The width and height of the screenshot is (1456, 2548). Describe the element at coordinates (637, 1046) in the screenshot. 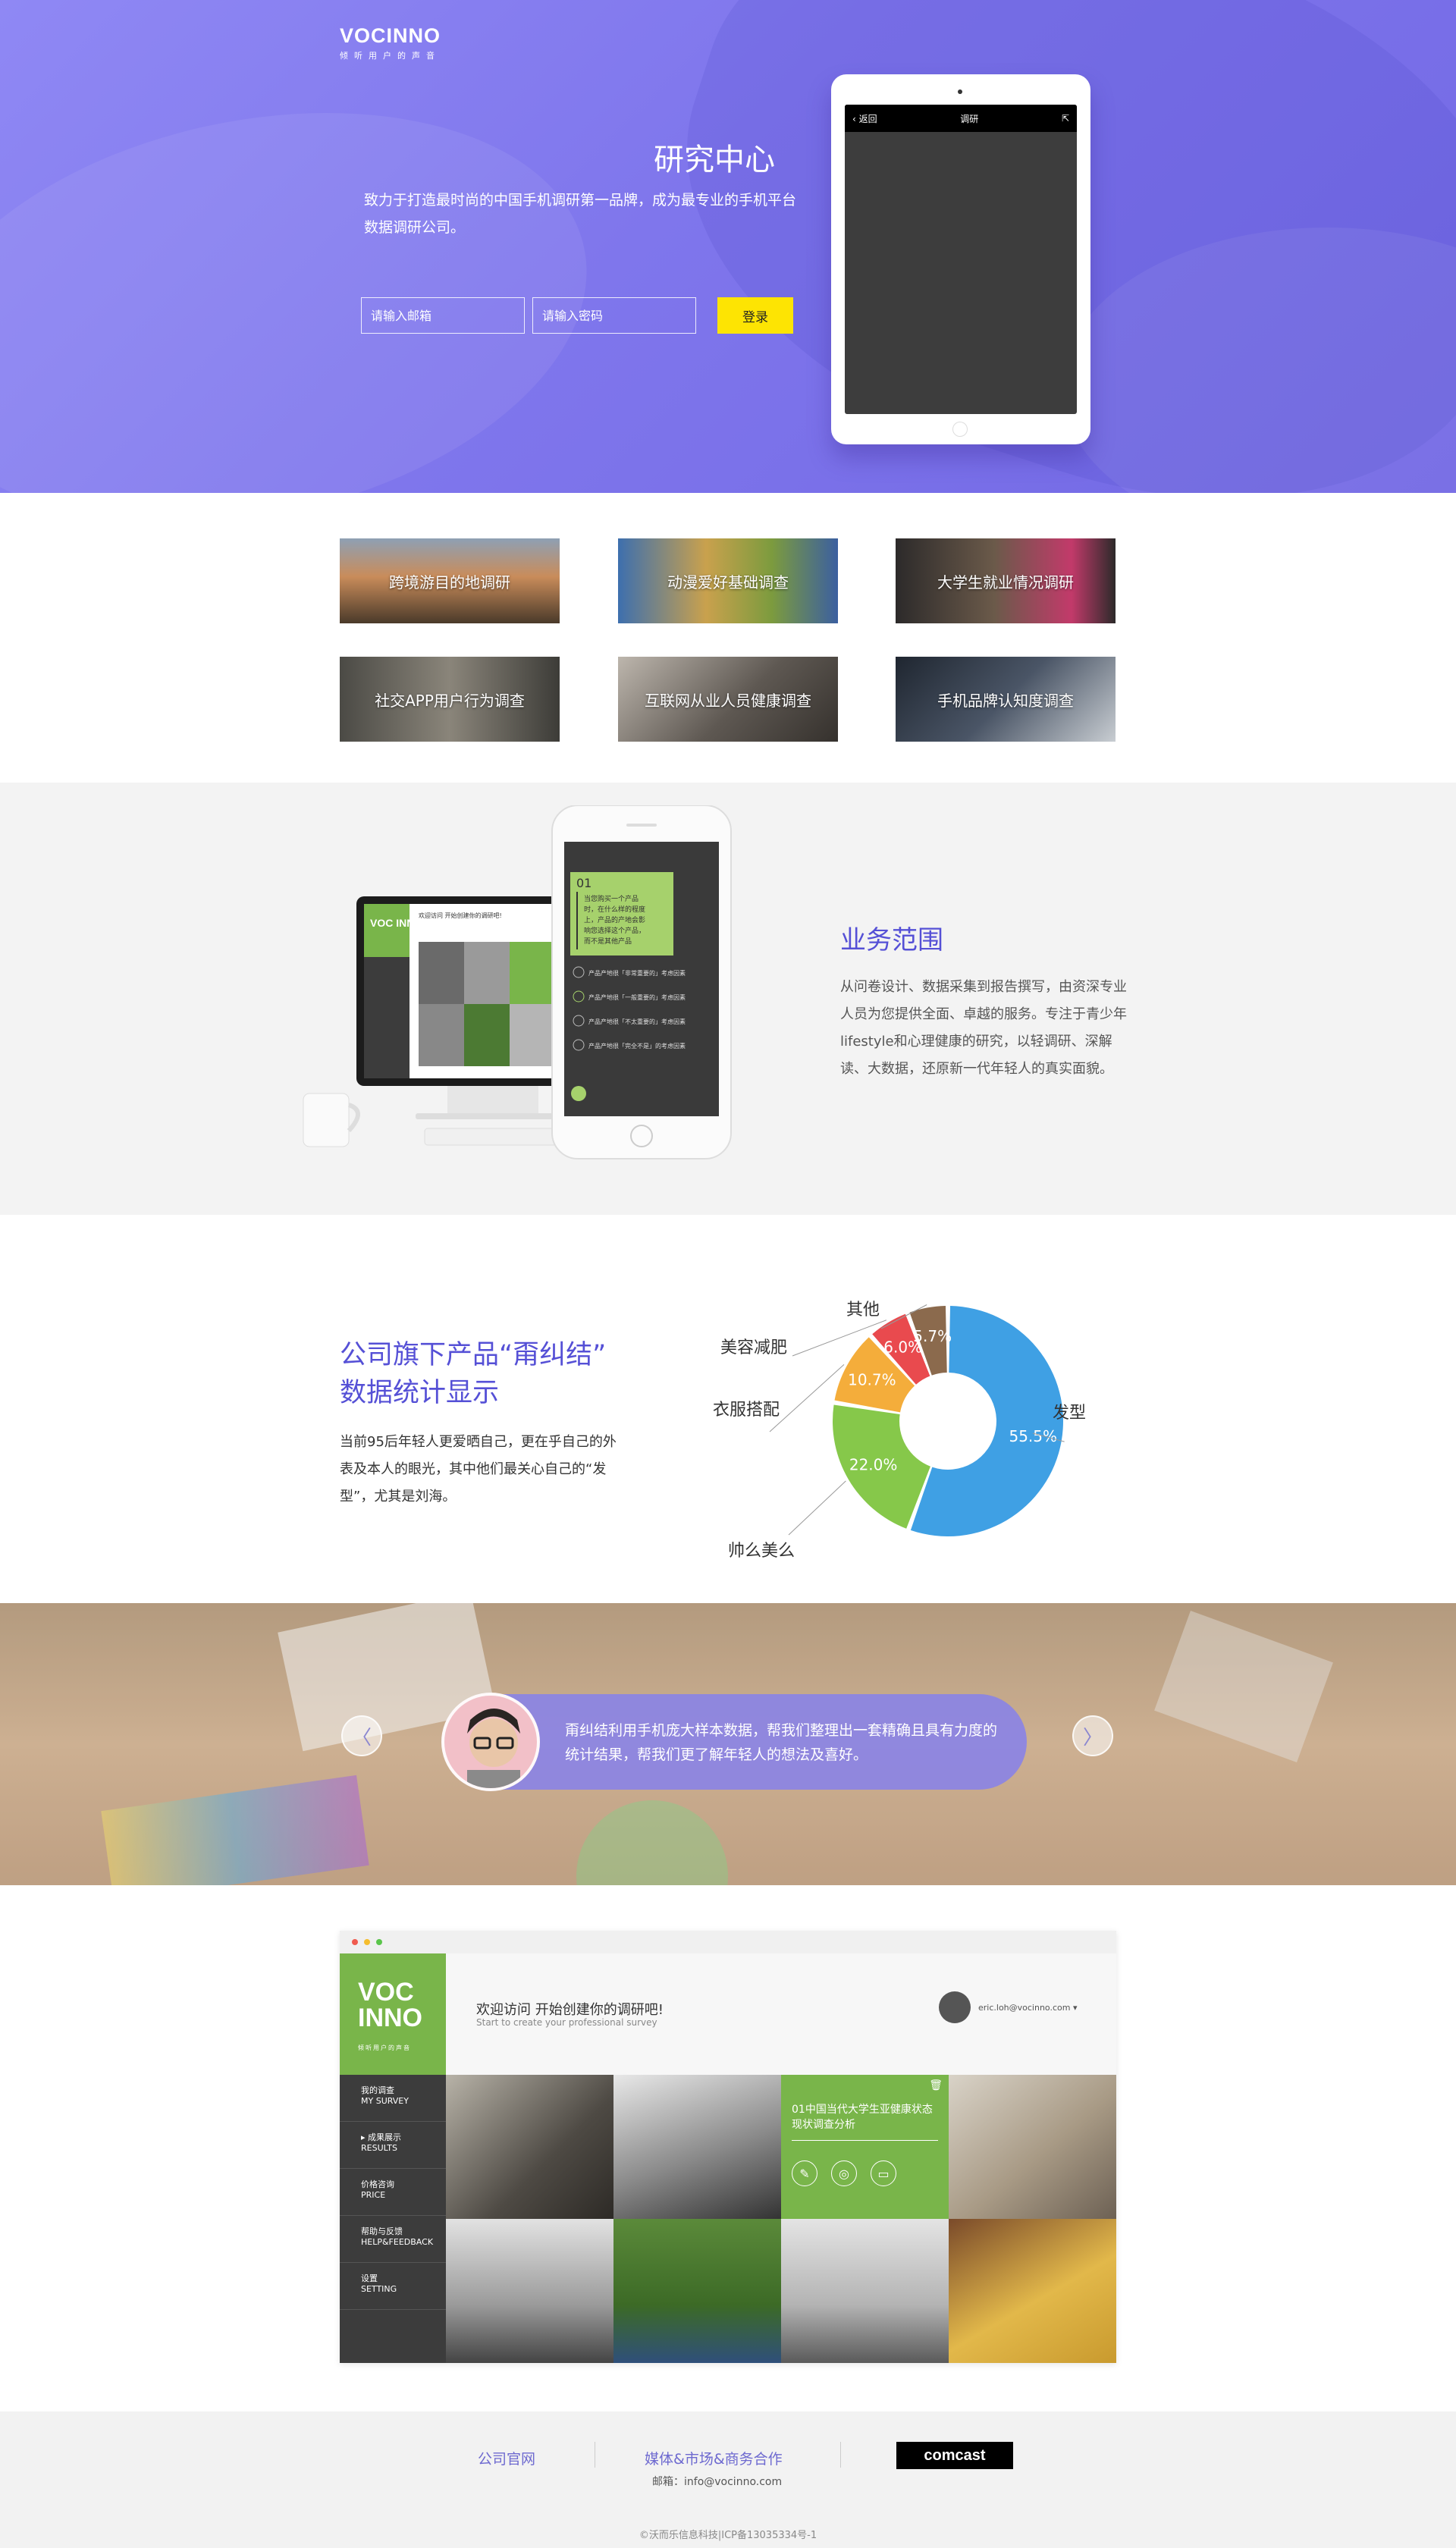

I see `svg-text: 产品产地很「完全不是」的考虑因素` at that location.